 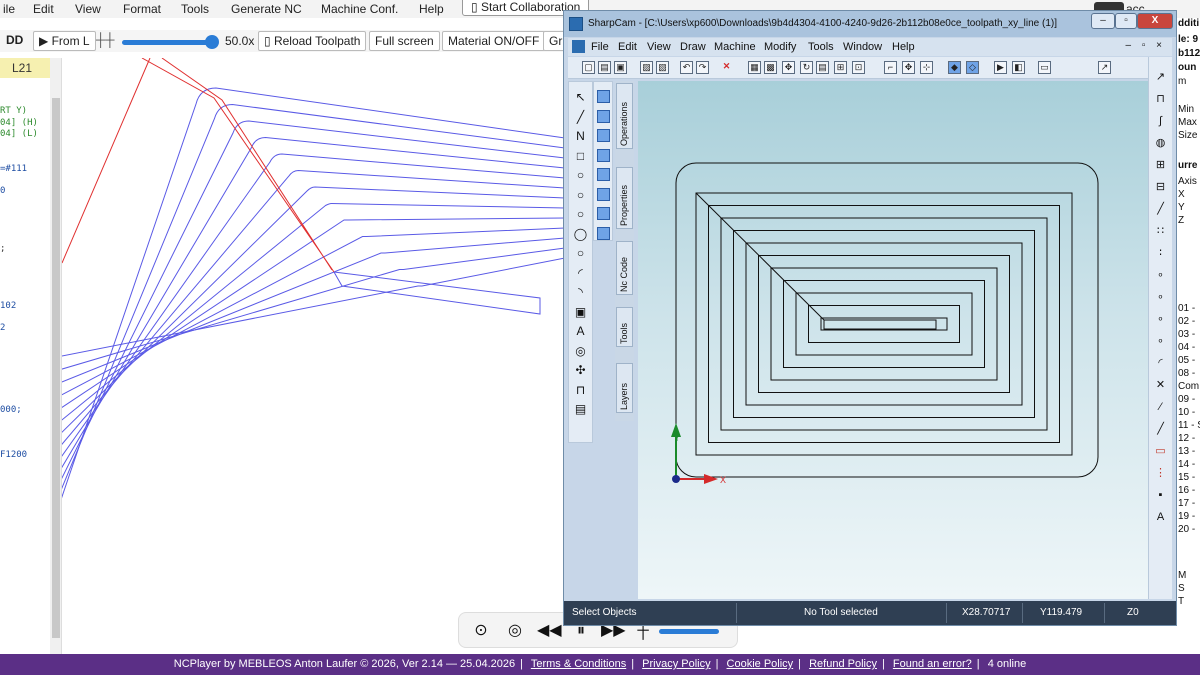 I want to click on scale-tool-icon: ∘, so click(x=1160, y=297).